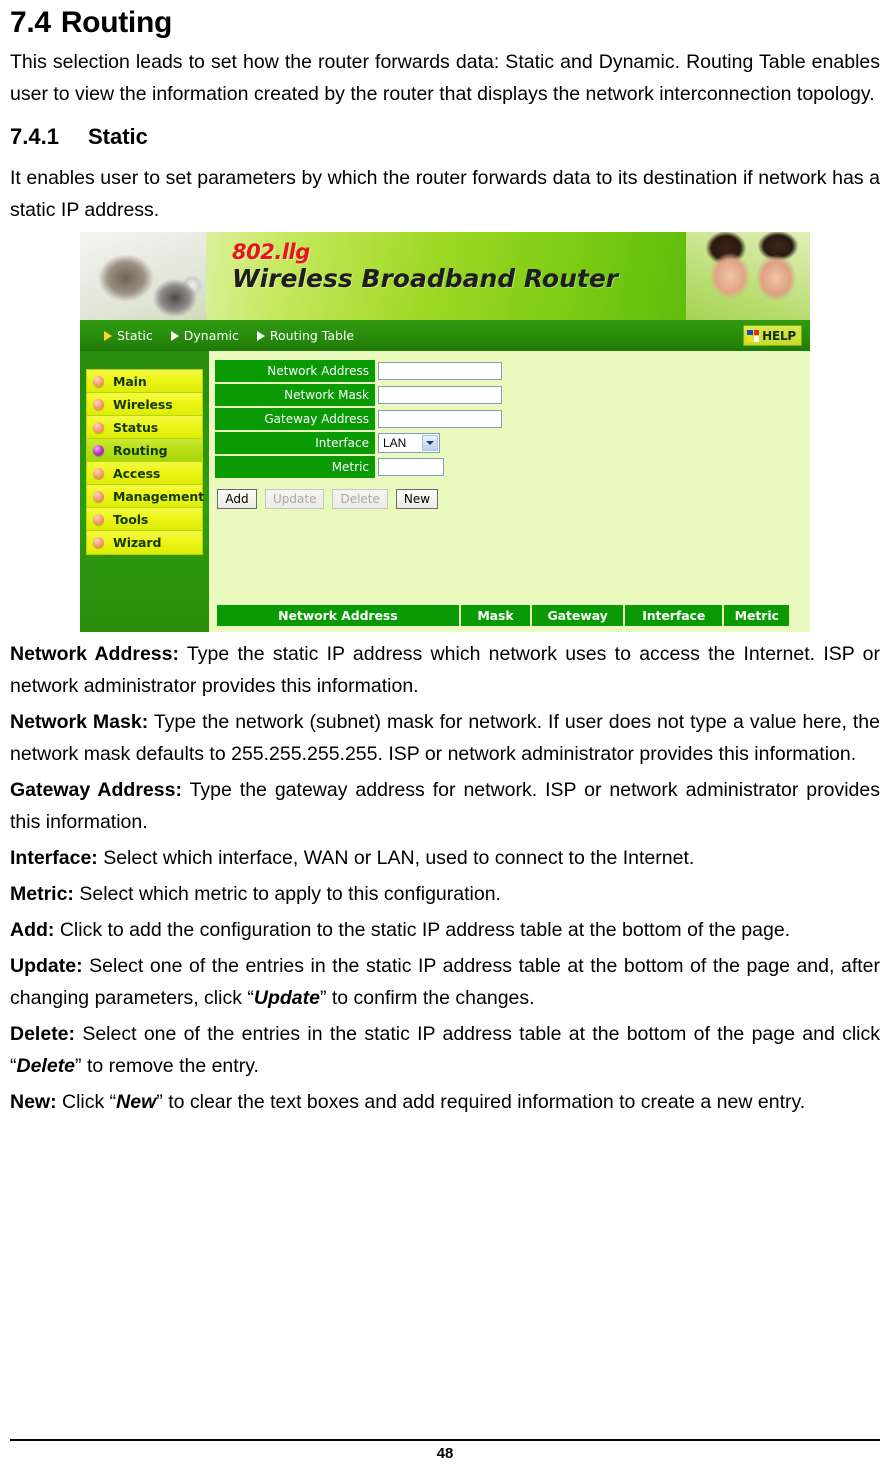 This screenshot has width=890, height=1470. What do you see at coordinates (338, 615) in the screenshot?
I see `column-header-network-address: Network Address` at bounding box center [338, 615].